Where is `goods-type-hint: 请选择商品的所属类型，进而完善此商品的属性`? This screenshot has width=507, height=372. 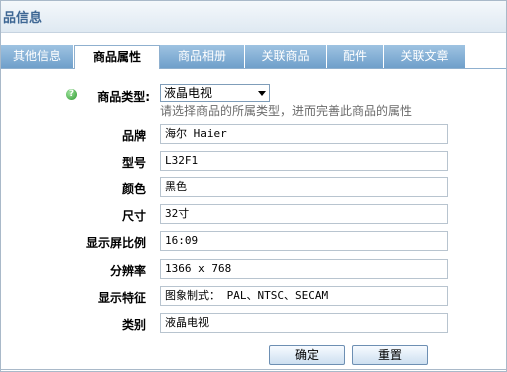
goods-type-hint: 请选择商品的所属类型，进而完善此商品的属性 is located at coordinates (286, 111).